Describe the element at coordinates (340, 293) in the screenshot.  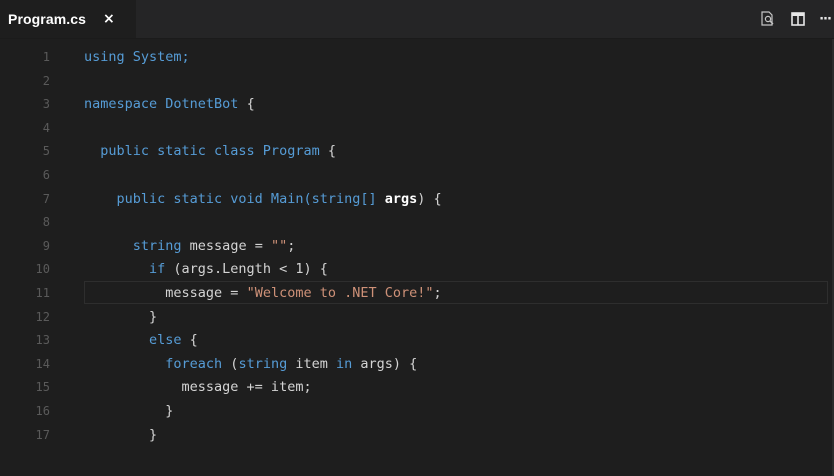
I see `code-token: "Welcome to .NET Core!"` at that location.